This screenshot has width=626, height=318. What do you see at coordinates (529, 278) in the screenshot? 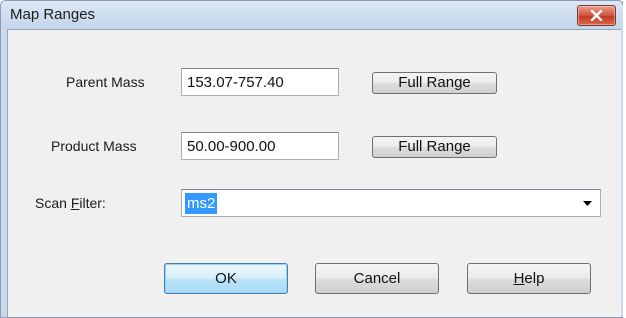
I see `help-button: Help` at bounding box center [529, 278].